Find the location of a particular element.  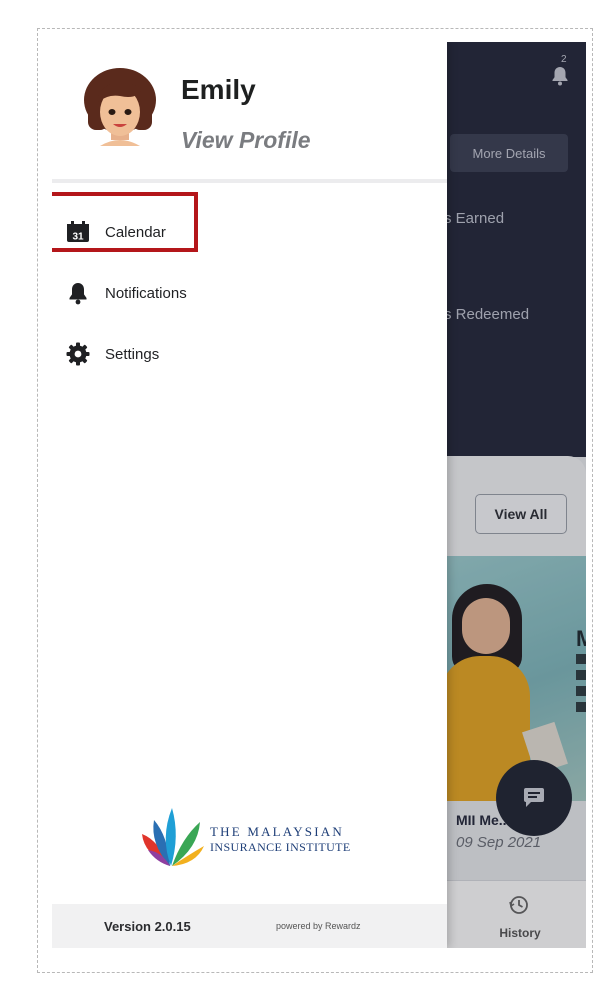

drawer-footer: Version 2.0.15 powered by Rewardz is located at coordinates (249, 926).